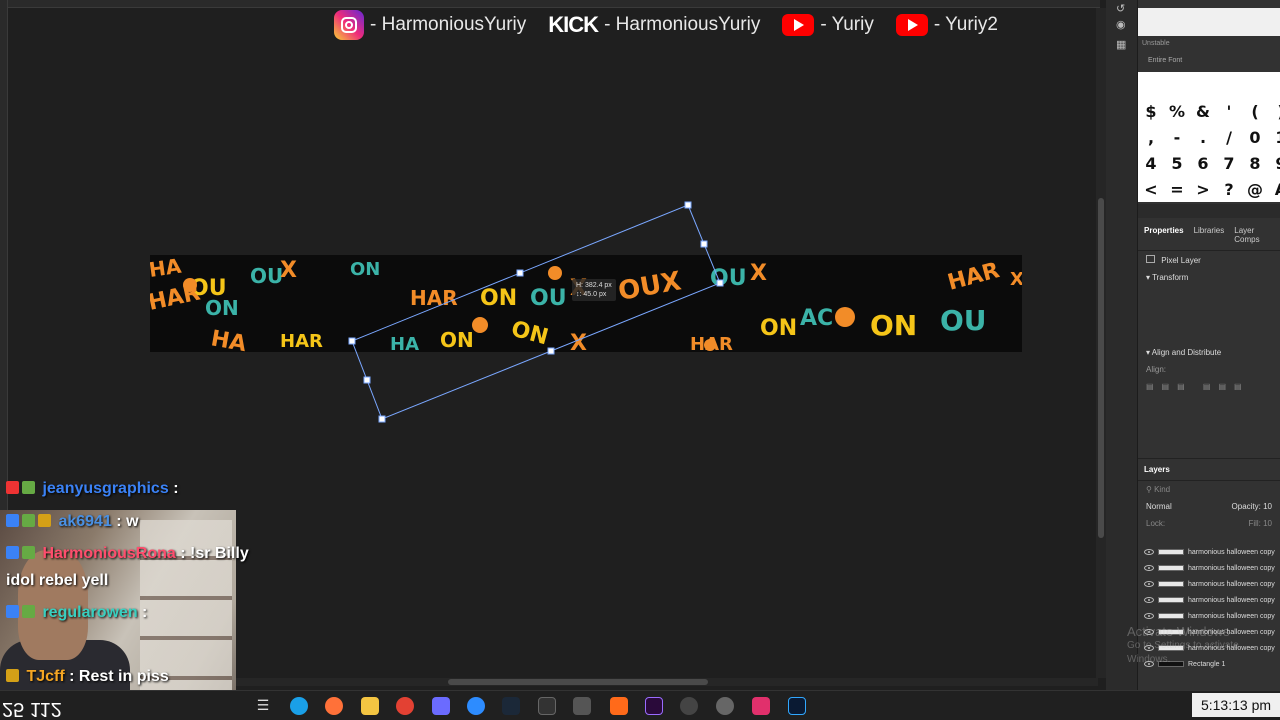 Image resolution: width=1280 pixels, height=720 pixels. Describe the element at coordinates (1159, 506) in the screenshot. I see `blend-mode-select: Normal` at that location.